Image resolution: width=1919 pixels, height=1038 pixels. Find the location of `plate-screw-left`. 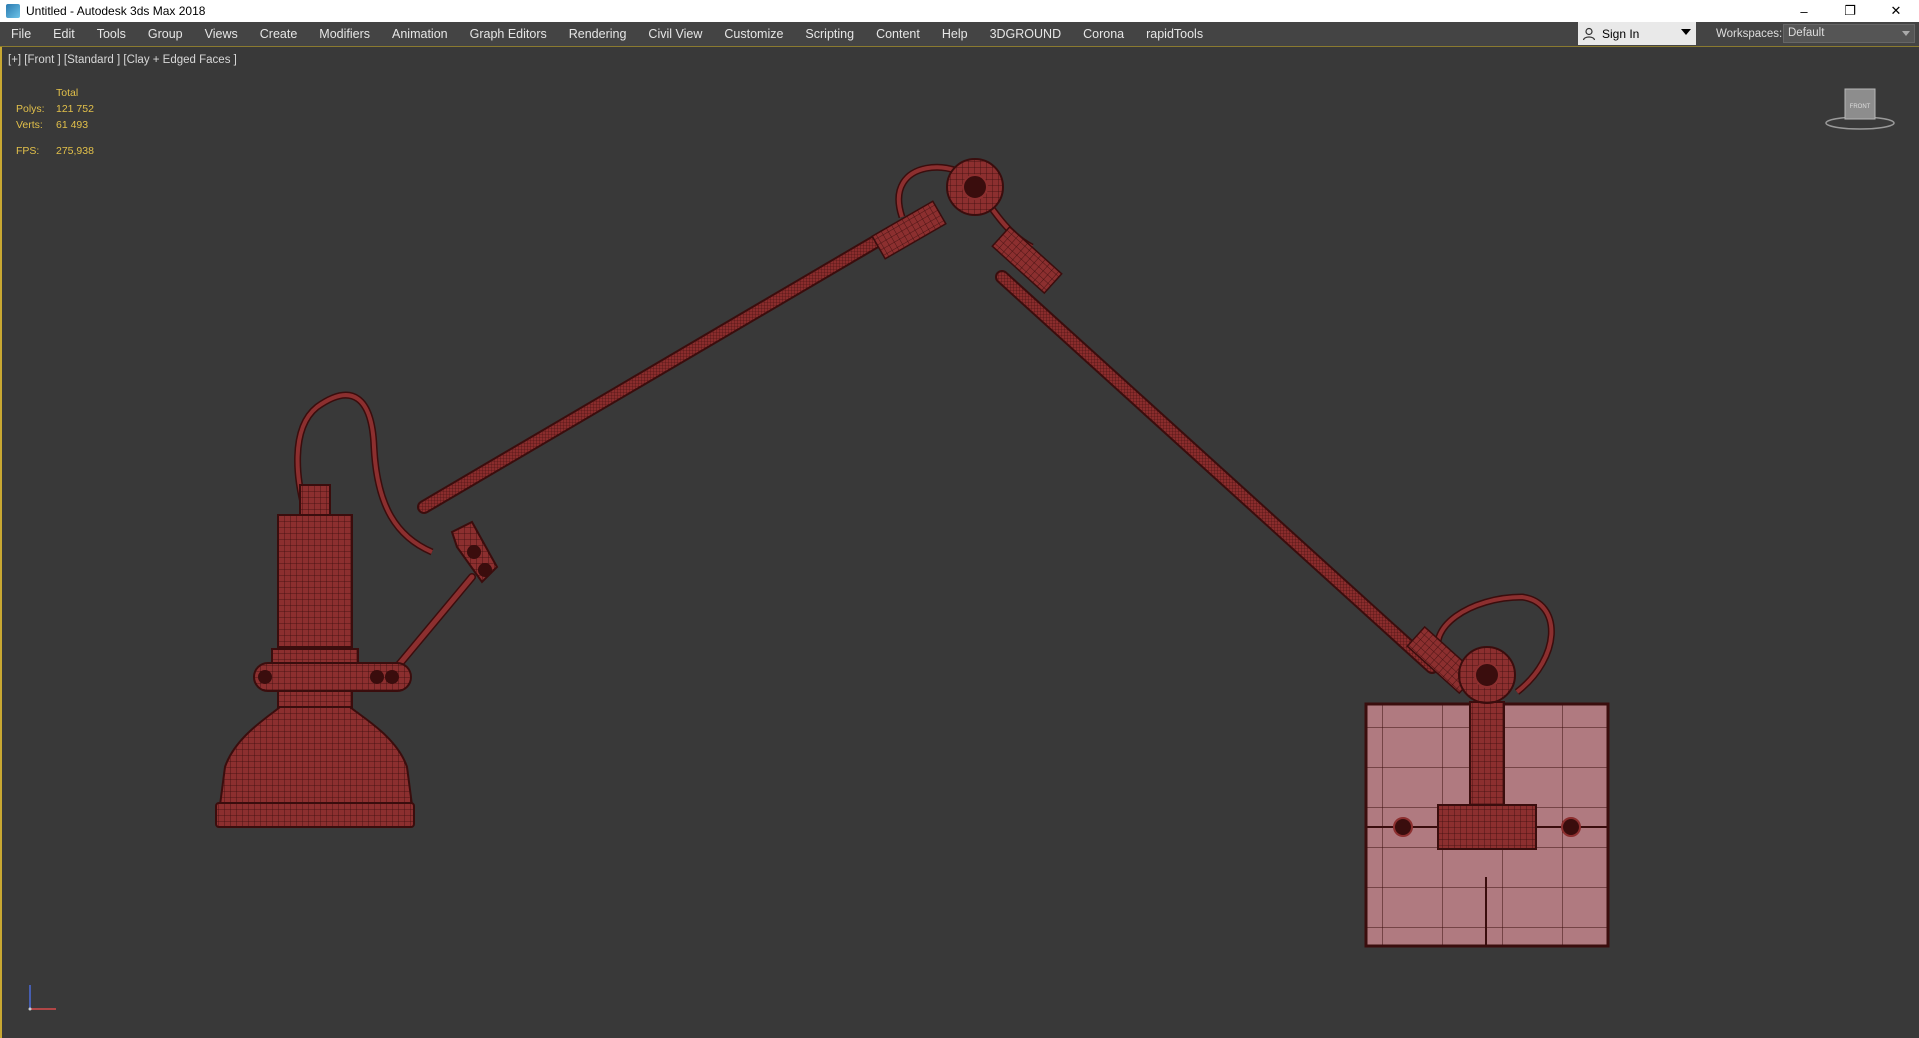

plate-screw-left is located at coordinates (1403, 827).